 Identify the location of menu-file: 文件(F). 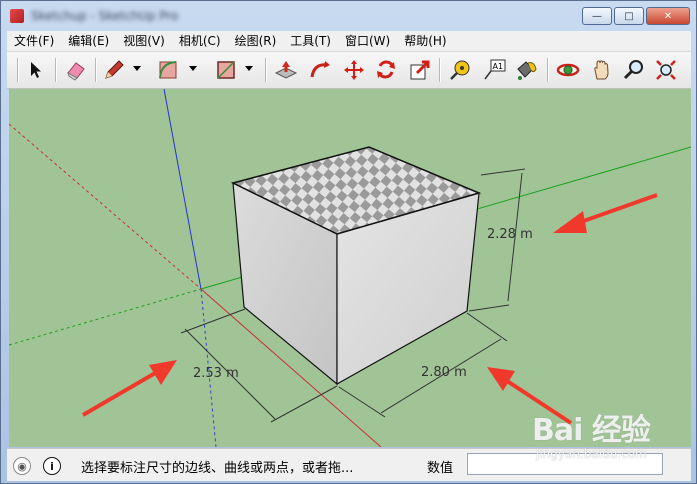
(34, 41).